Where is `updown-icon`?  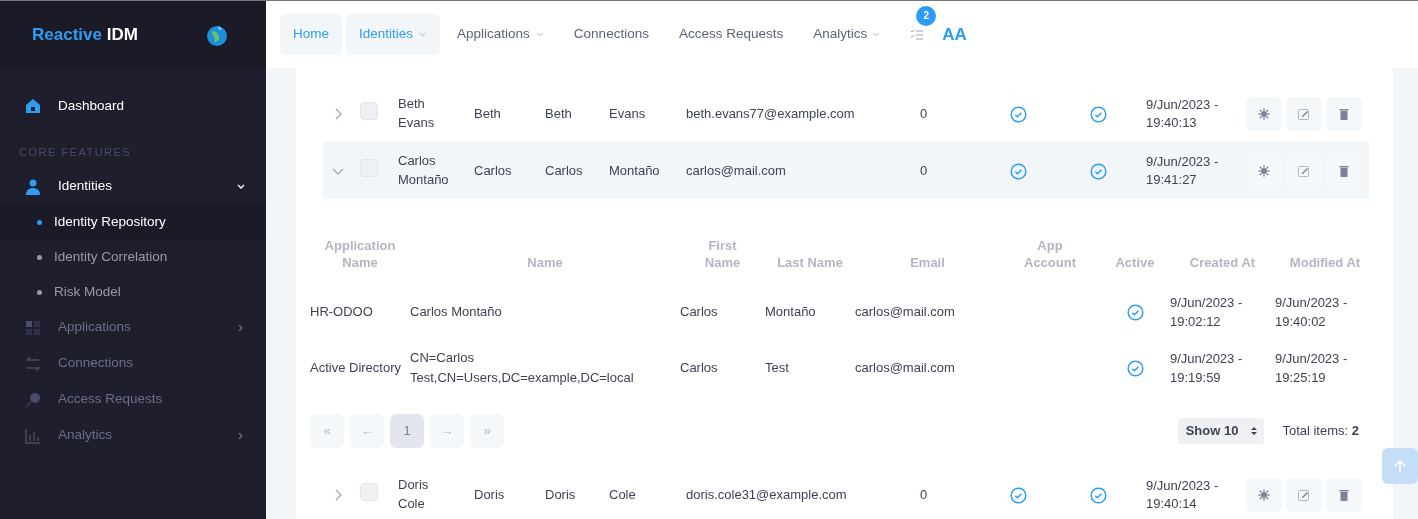
updown-icon is located at coordinates (1254, 431).